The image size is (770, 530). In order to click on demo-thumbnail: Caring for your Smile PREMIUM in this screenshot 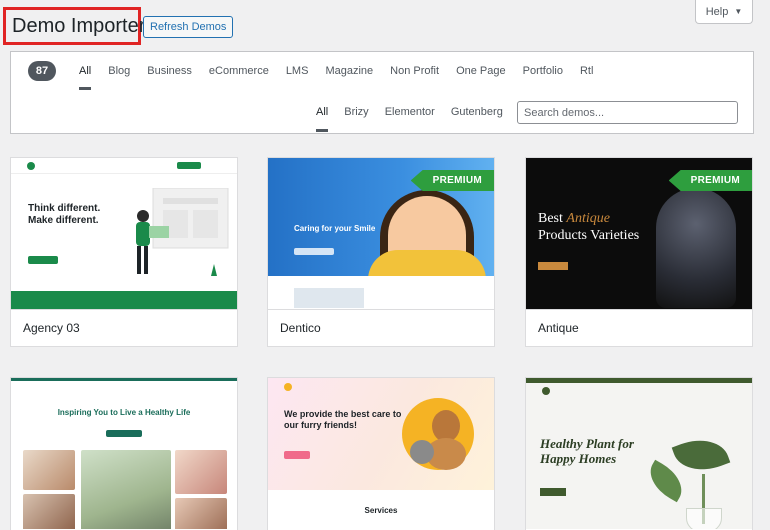, I will do `click(381, 233)`.